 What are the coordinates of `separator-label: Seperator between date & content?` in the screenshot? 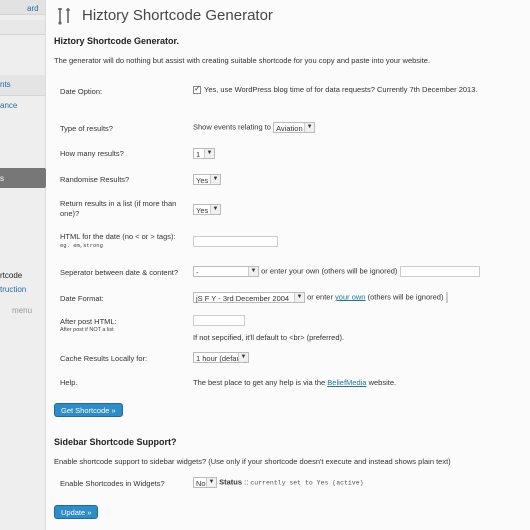 It's located at (119, 272).